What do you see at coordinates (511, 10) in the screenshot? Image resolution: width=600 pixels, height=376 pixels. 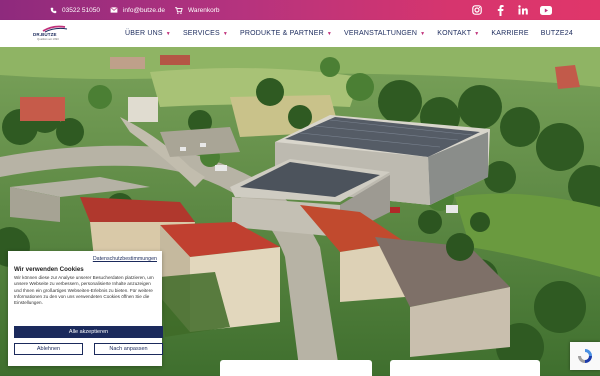 I see `social-links` at bounding box center [511, 10].